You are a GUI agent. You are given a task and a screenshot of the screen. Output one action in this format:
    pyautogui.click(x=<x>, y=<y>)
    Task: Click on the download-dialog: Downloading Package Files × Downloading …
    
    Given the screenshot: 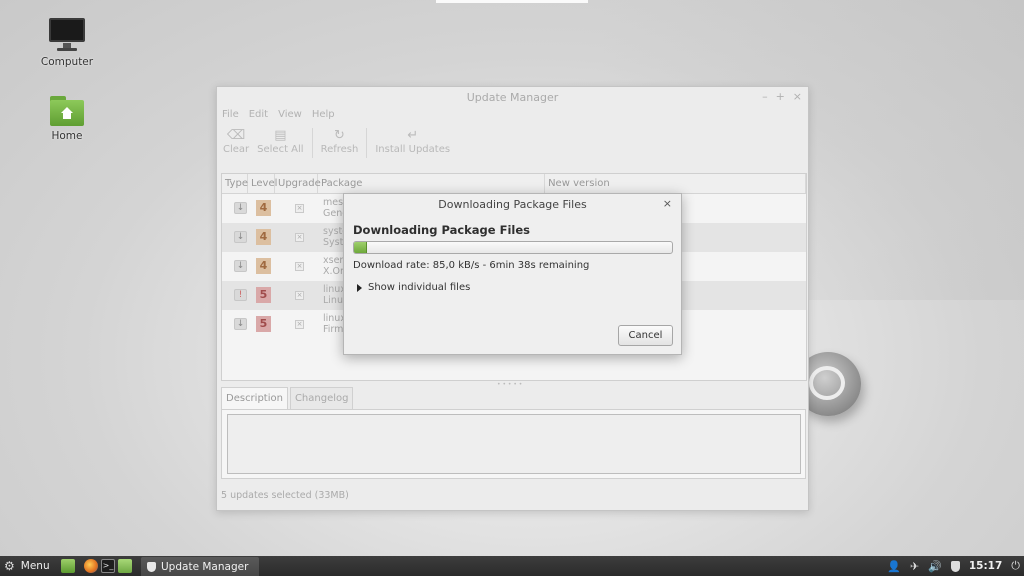 What is the action you would take?
    pyautogui.click(x=512, y=274)
    